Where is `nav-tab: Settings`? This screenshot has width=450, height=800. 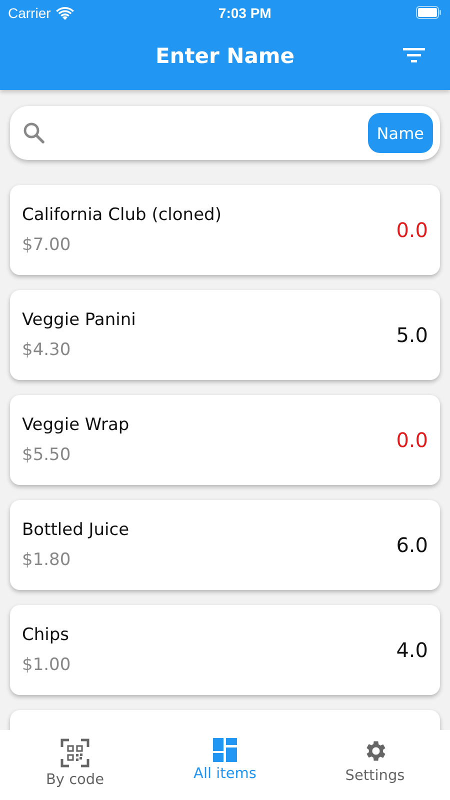
nav-tab: Settings is located at coordinates (375, 765).